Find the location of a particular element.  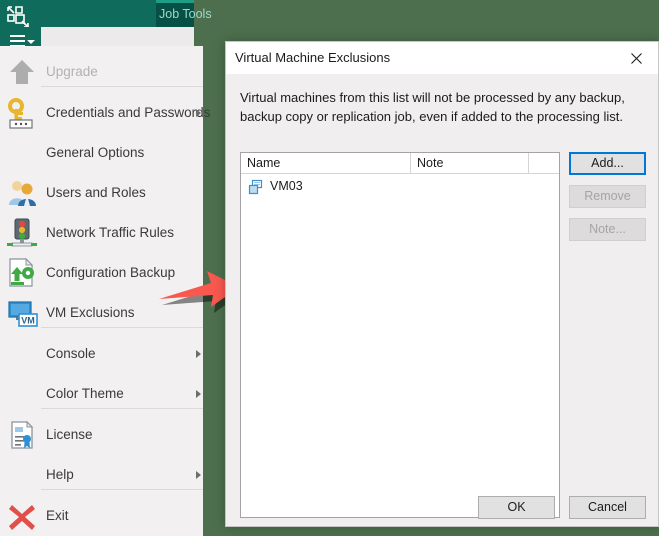

menu-item-general-options: General Options is located at coordinates (101, 153).